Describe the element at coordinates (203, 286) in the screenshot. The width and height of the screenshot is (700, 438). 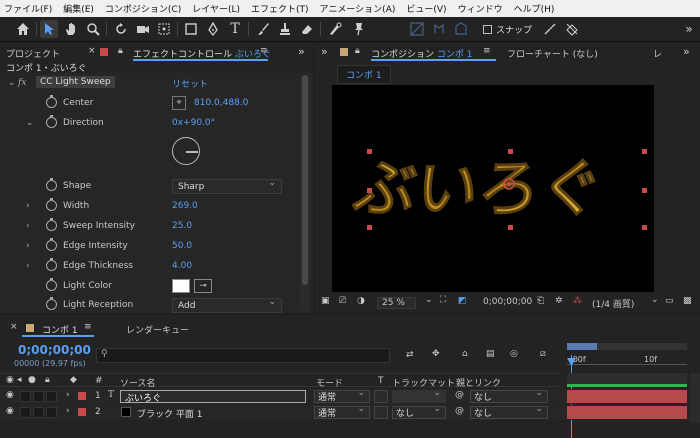
I see `eyedropper-icon: ⊸` at that location.